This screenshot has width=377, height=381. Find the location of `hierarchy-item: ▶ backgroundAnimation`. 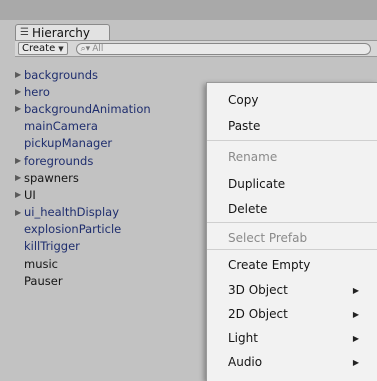

hierarchy-item: ▶ backgroundAnimation is located at coordinates (110, 108).